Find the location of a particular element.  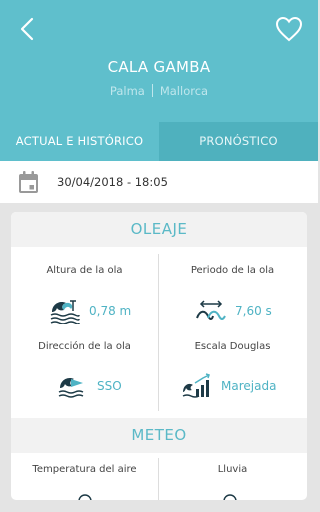

wave-period-icon is located at coordinates (211, 310).